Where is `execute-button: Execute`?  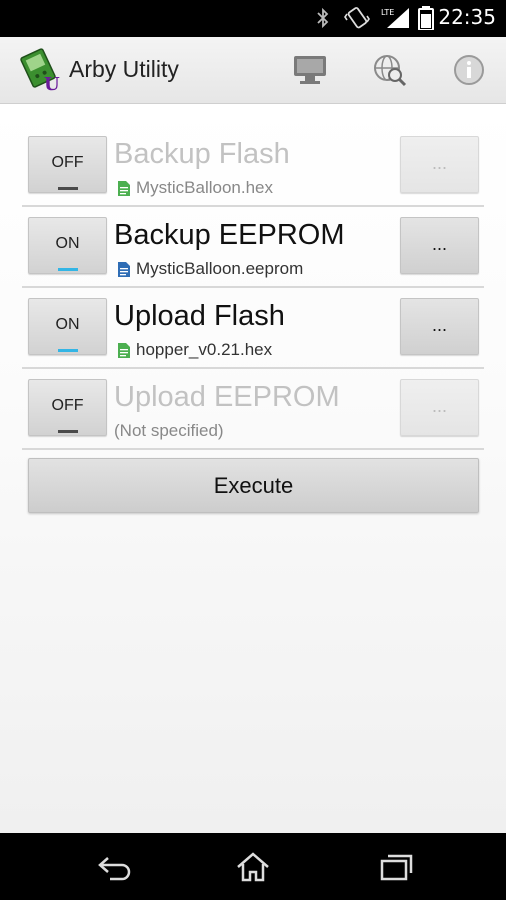
execute-button: Execute is located at coordinates (253, 485).